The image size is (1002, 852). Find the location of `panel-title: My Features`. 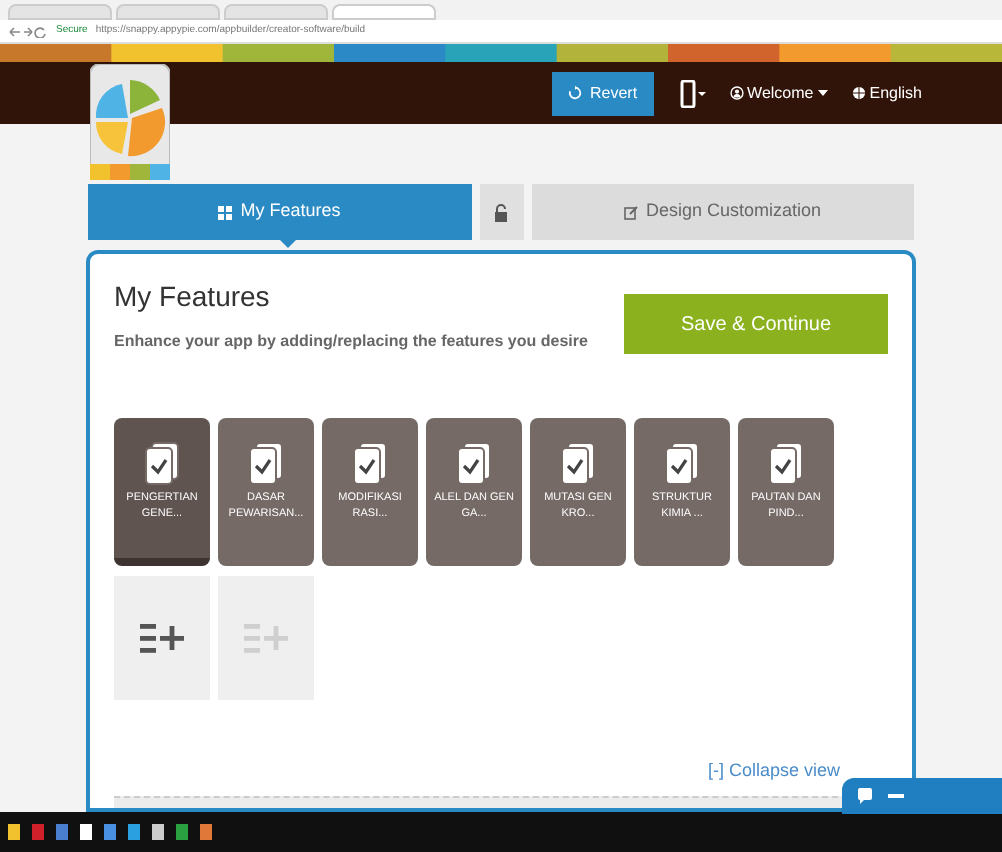

panel-title: My Features is located at coordinates (193, 296).